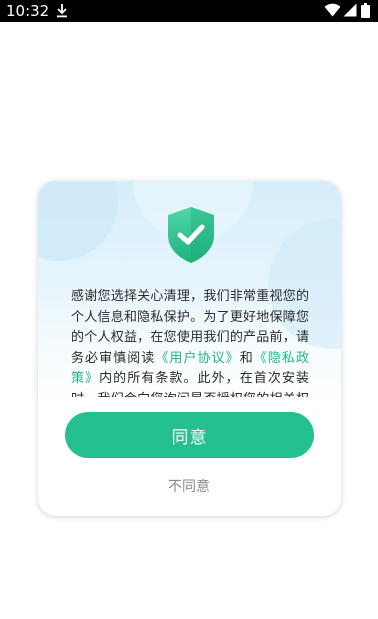  What do you see at coordinates (197, 358) in the screenshot?
I see `user-agreement-link: 《用户协议》` at bounding box center [197, 358].